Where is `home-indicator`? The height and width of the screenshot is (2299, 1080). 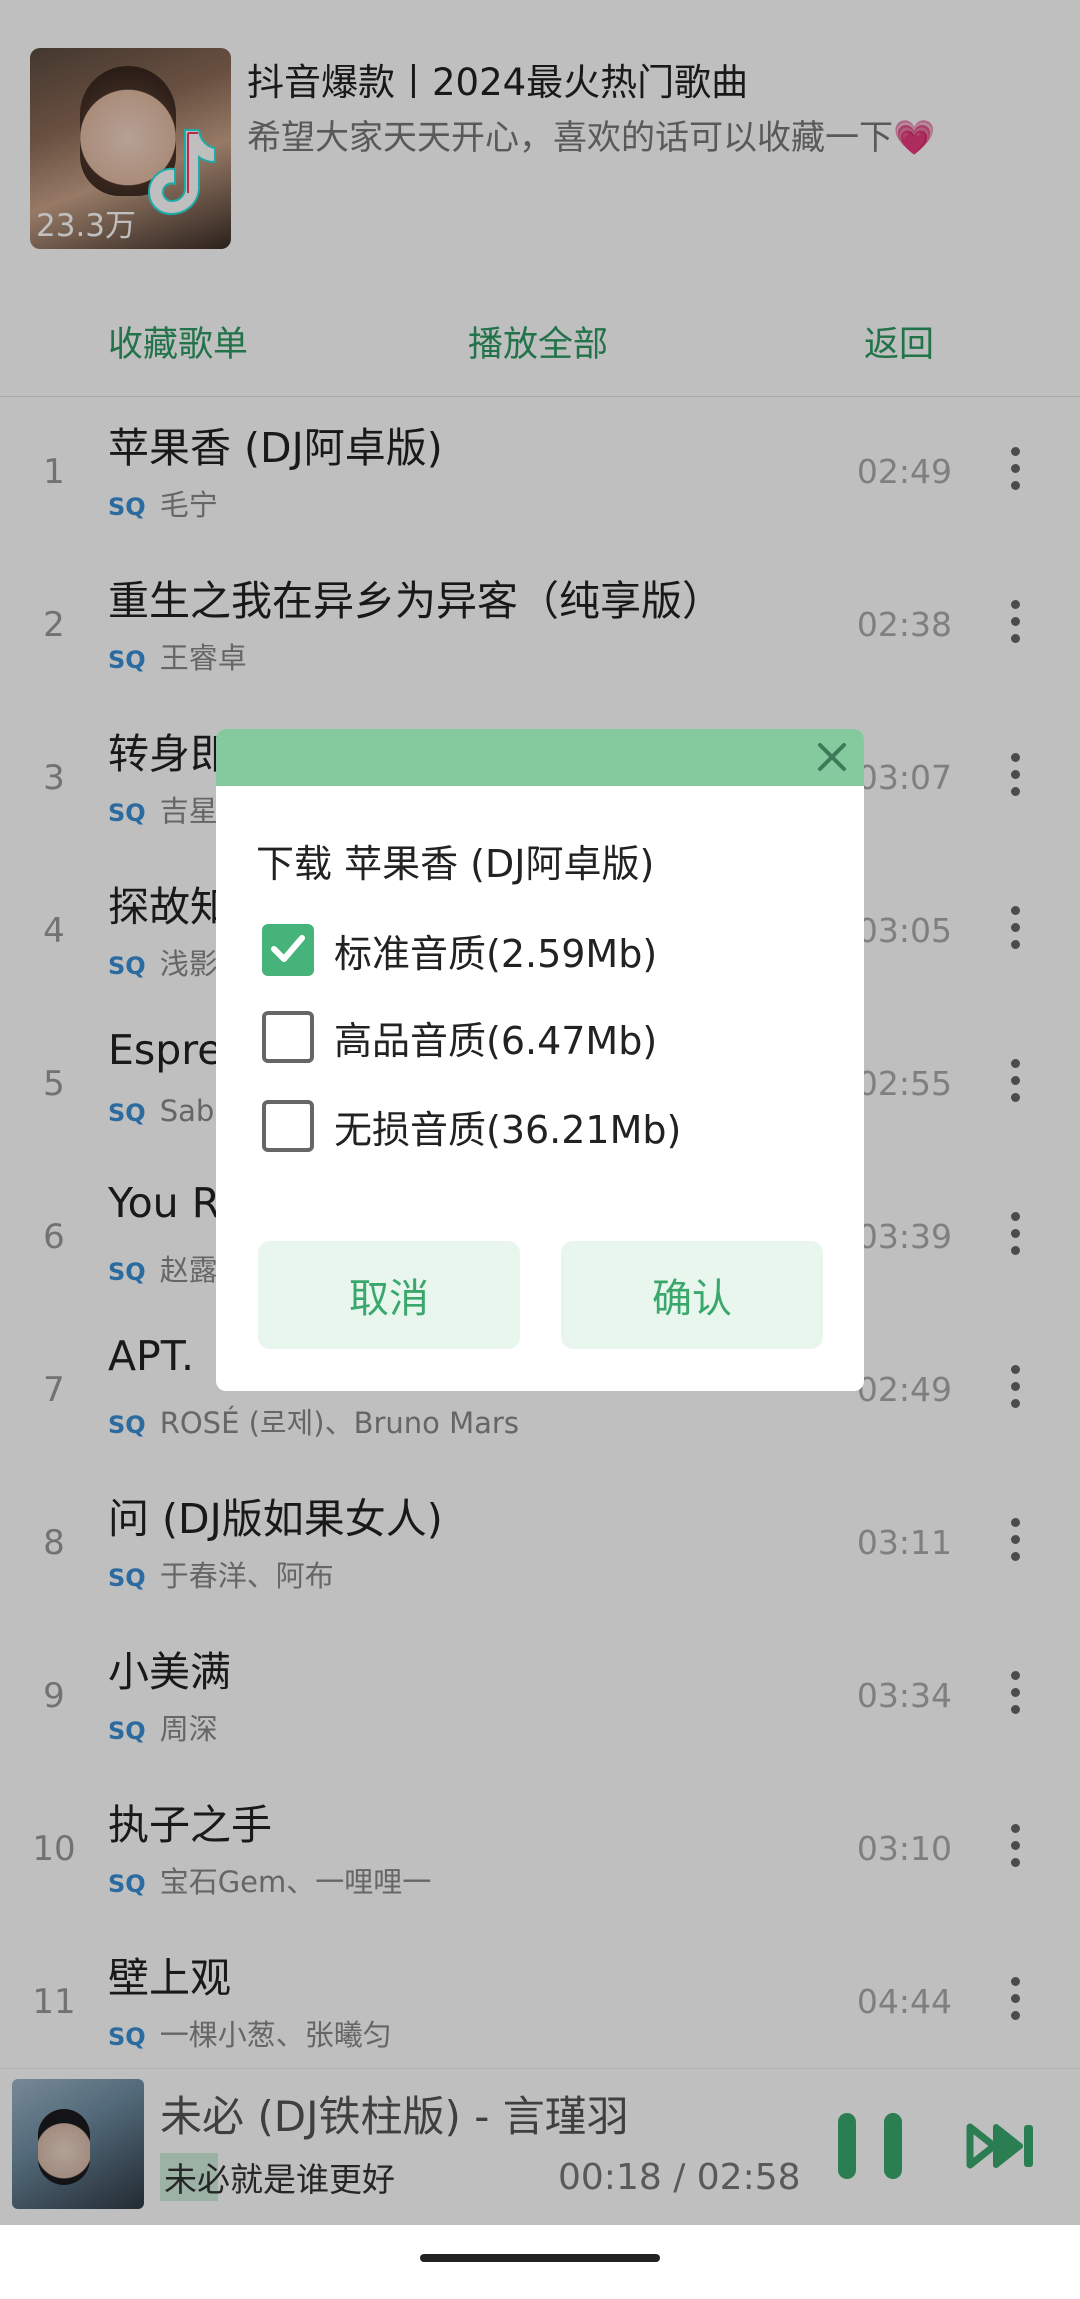
home-indicator is located at coordinates (540, 2258).